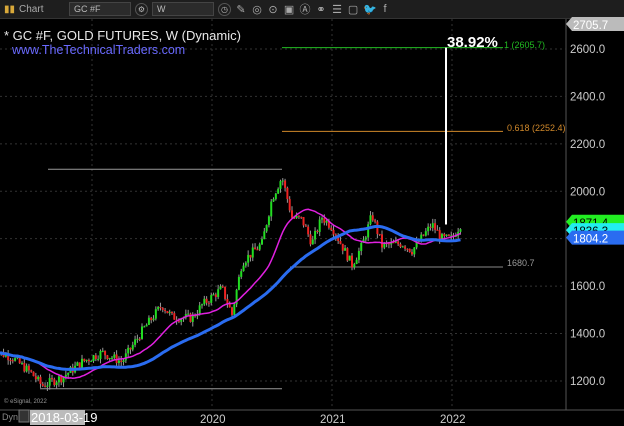 The image size is (624, 426). I want to click on x-tick-label: 2021, so click(333, 420).